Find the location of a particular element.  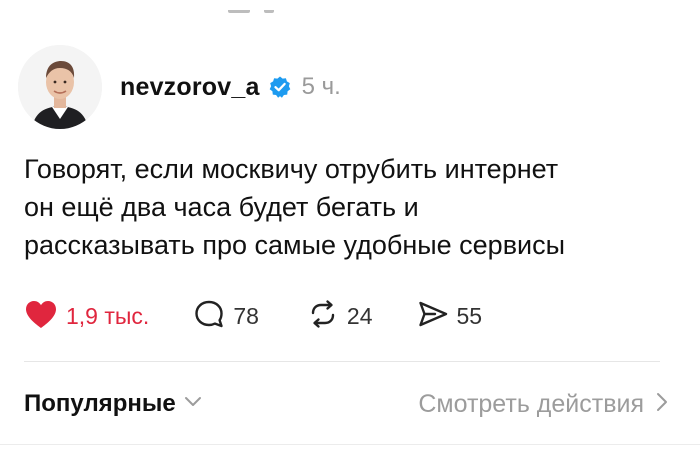

like-button: 1,9 тыс. is located at coordinates (86, 316).